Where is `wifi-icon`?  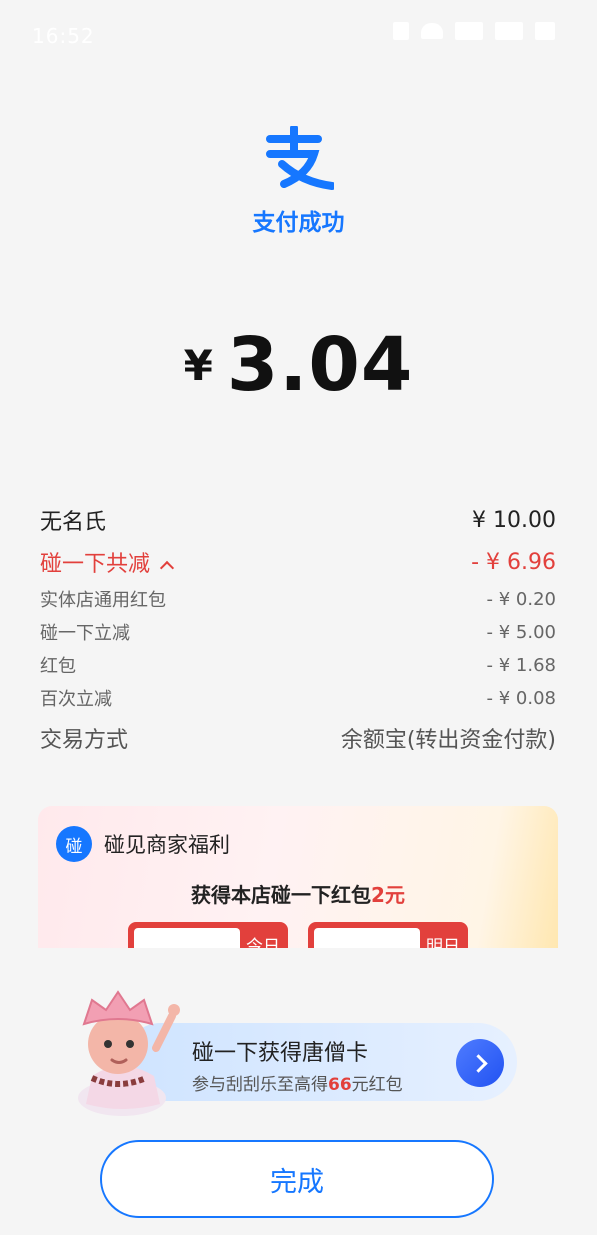
wifi-icon is located at coordinates (432, 31).